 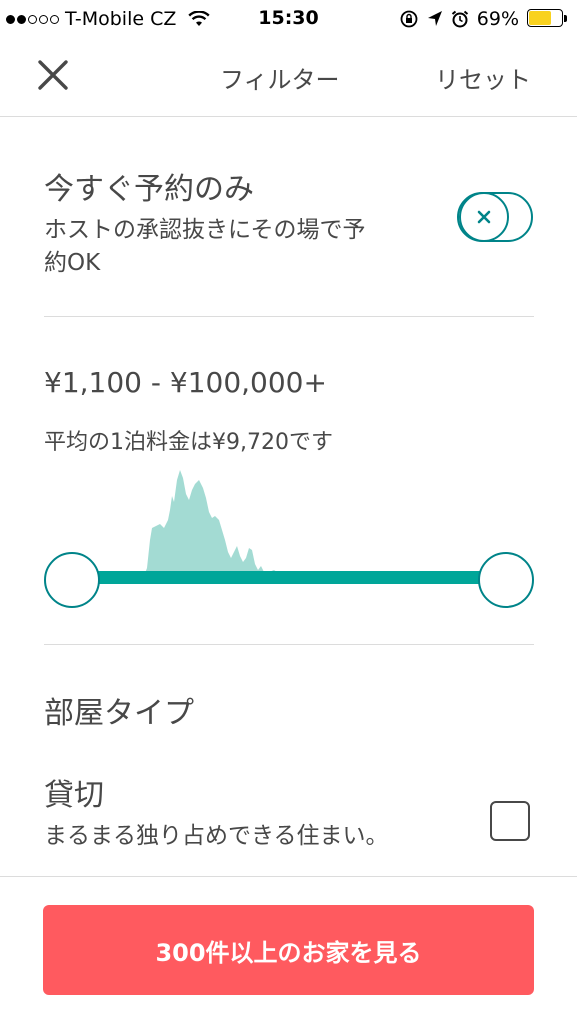 What do you see at coordinates (72, 580) in the screenshot?
I see `price-slider-min-handle` at bounding box center [72, 580].